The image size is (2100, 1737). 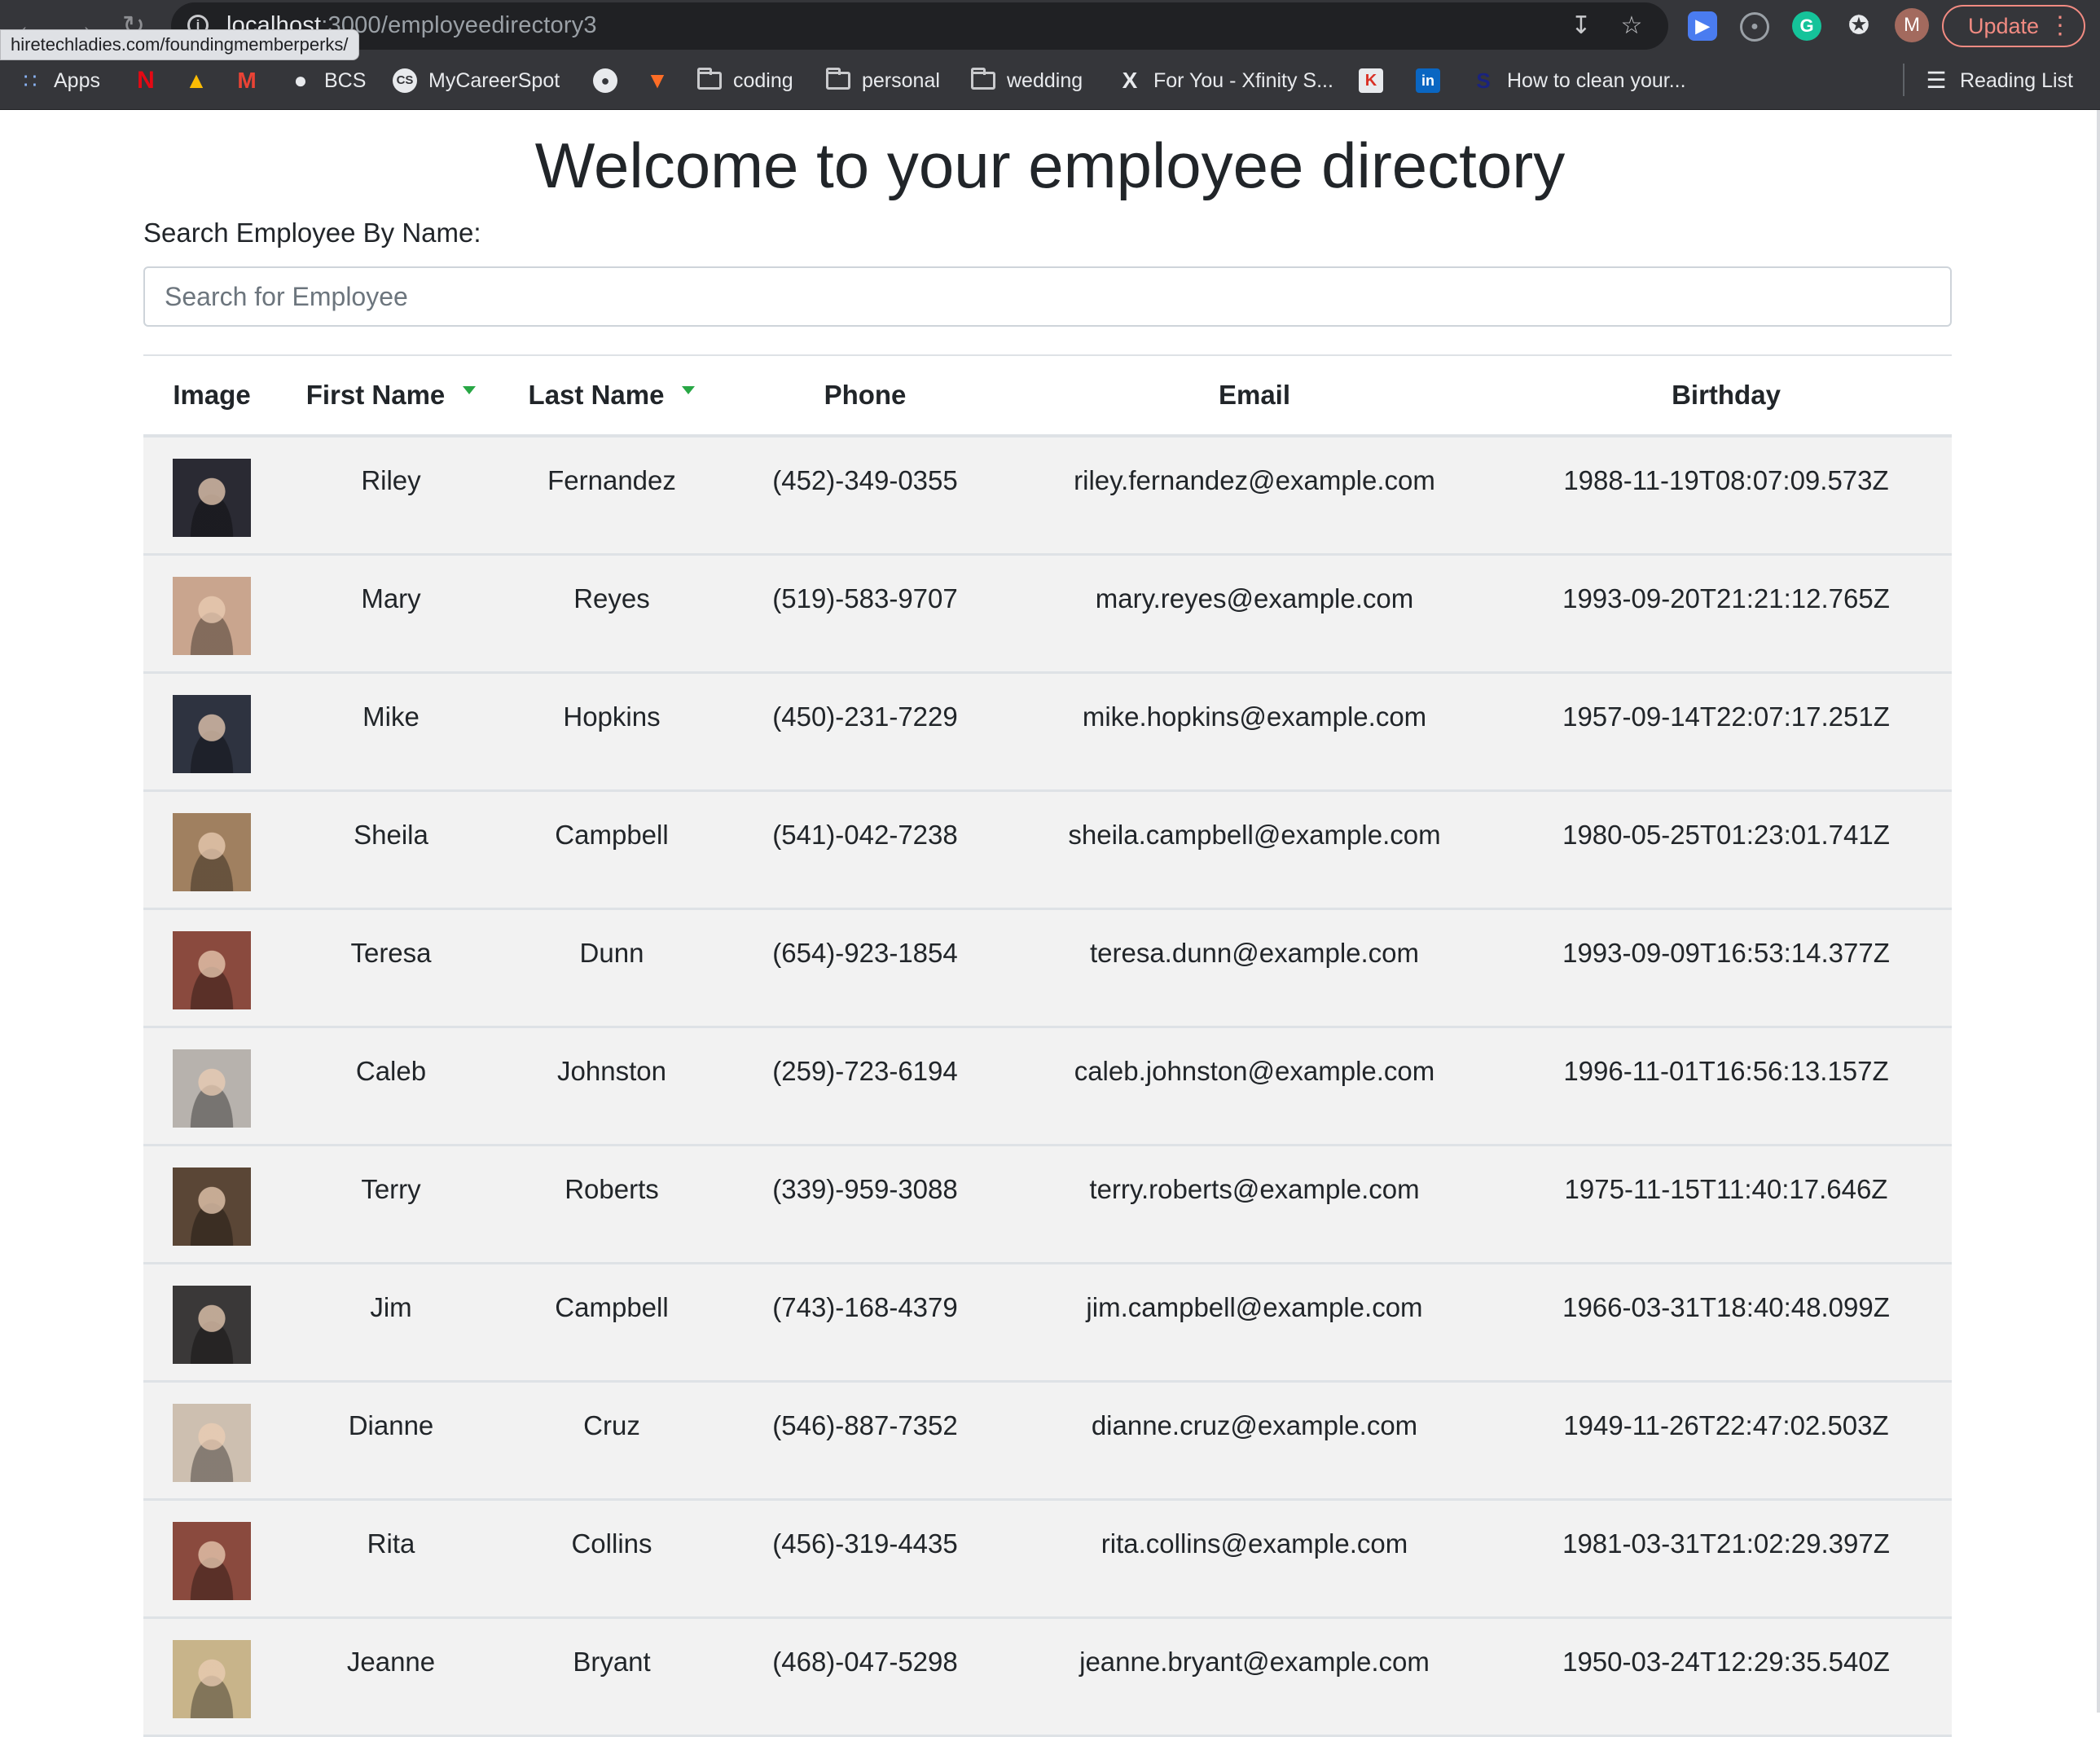 What do you see at coordinates (865, 395) in the screenshot?
I see `column-header-phone: Phone` at bounding box center [865, 395].